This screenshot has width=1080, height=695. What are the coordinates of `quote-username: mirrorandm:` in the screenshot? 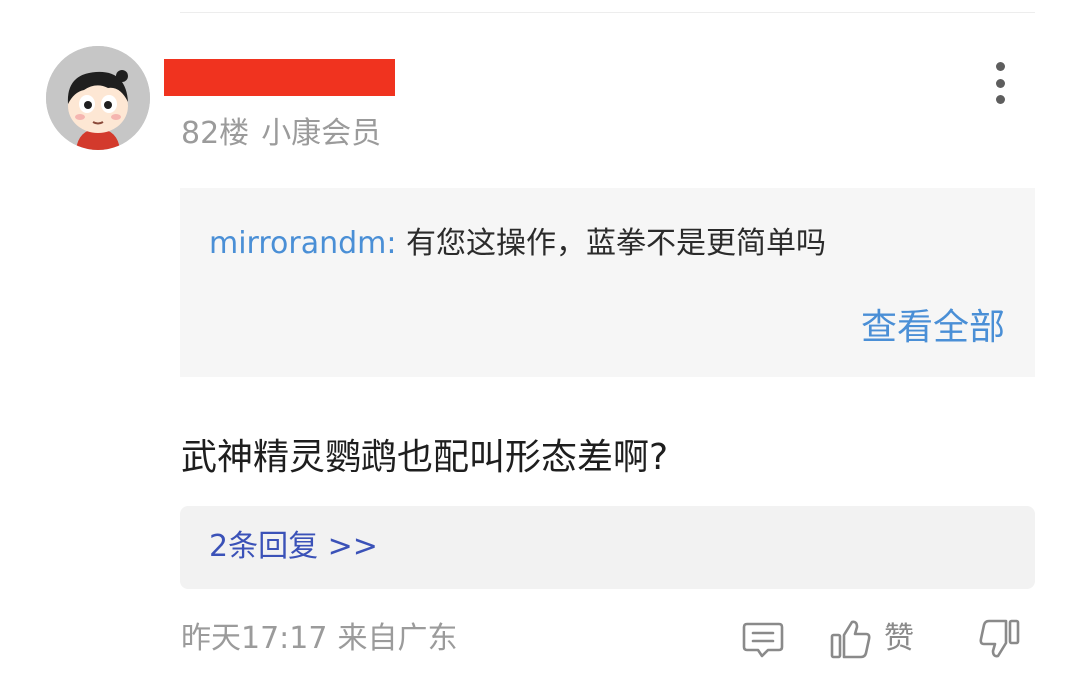 It's located at (303, 243).